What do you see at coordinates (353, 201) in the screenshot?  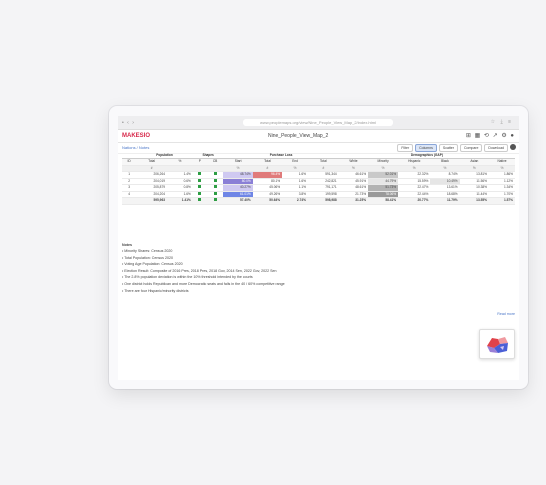 I see `cell: 31.25%` at bounding box center [353, 201].